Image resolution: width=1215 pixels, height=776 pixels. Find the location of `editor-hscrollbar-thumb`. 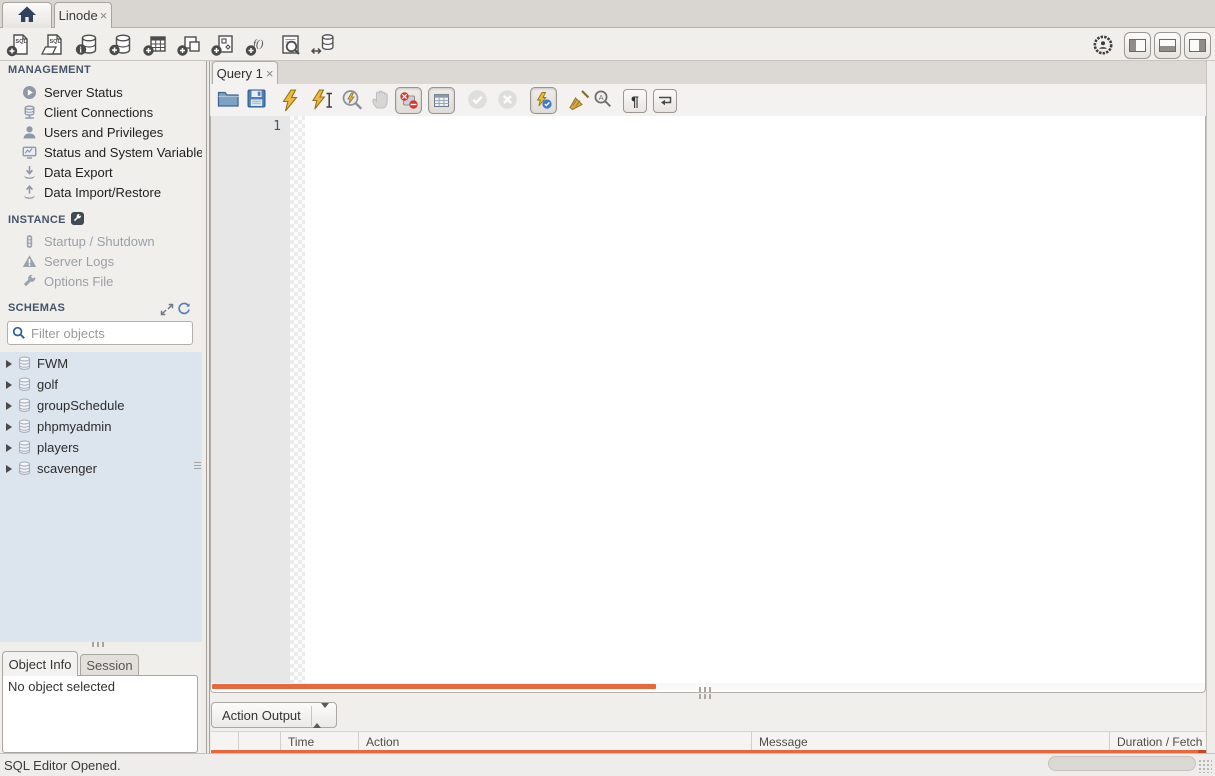

editor-hscrollbar-thumb is located at coordinates (434, 686).